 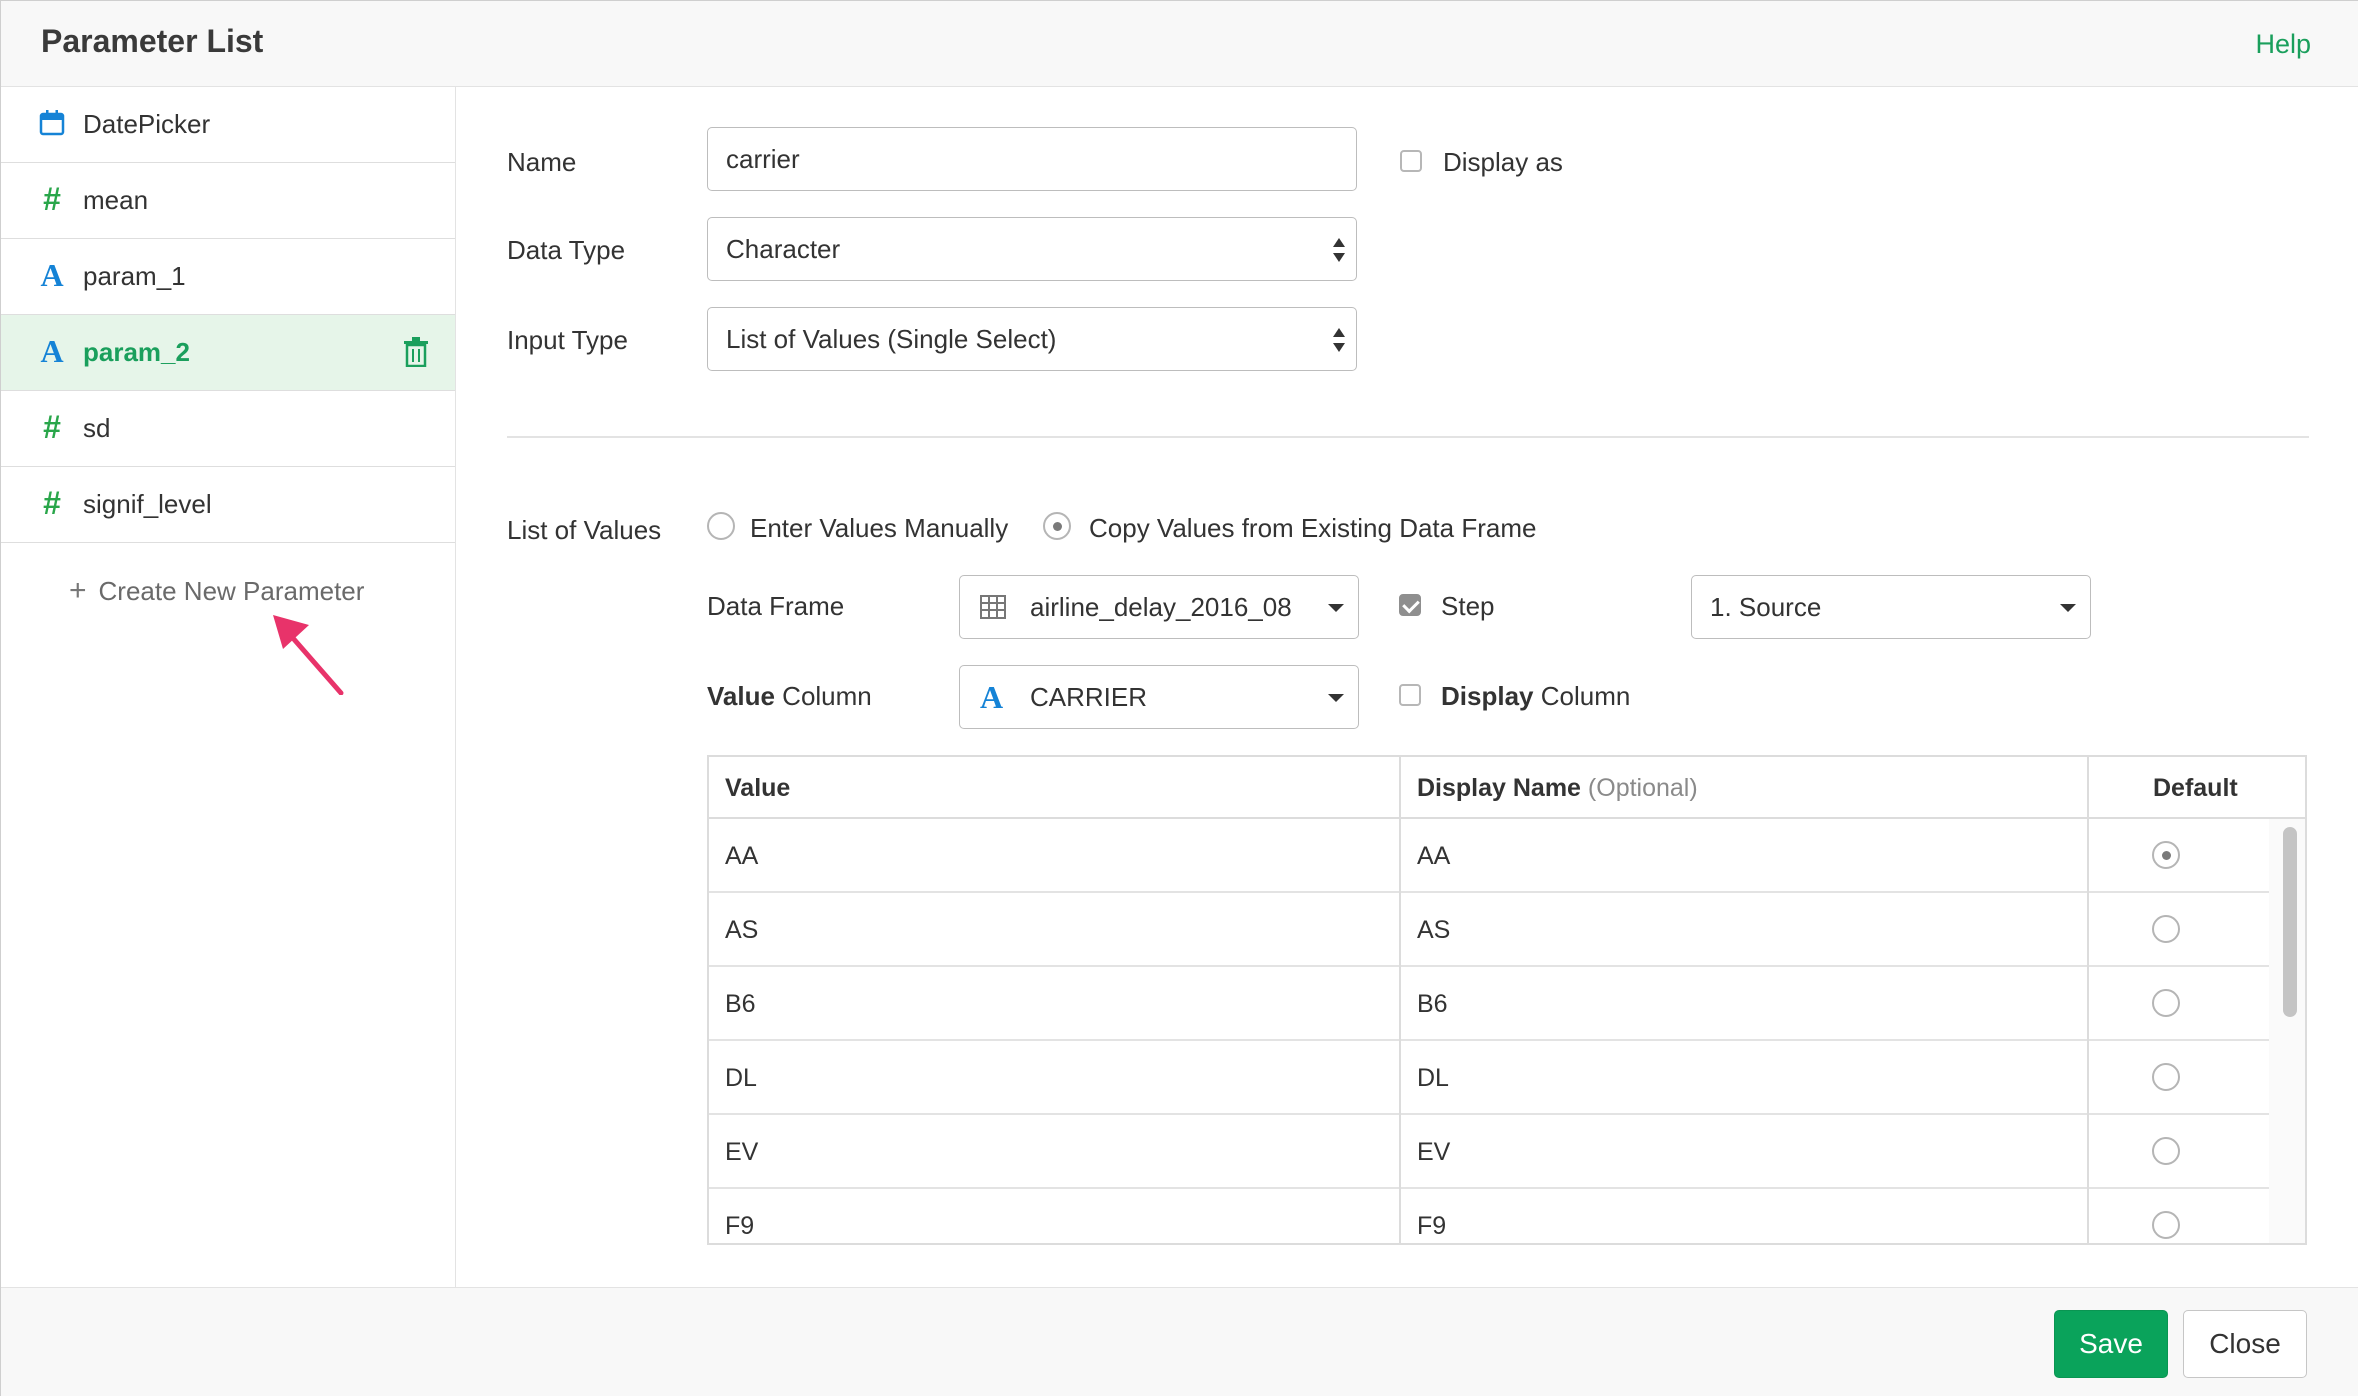 What do you see at coordinates (308, 655) in the screenshot?
I see `arrow-annotation-icon` at bounding box center [308, 655].